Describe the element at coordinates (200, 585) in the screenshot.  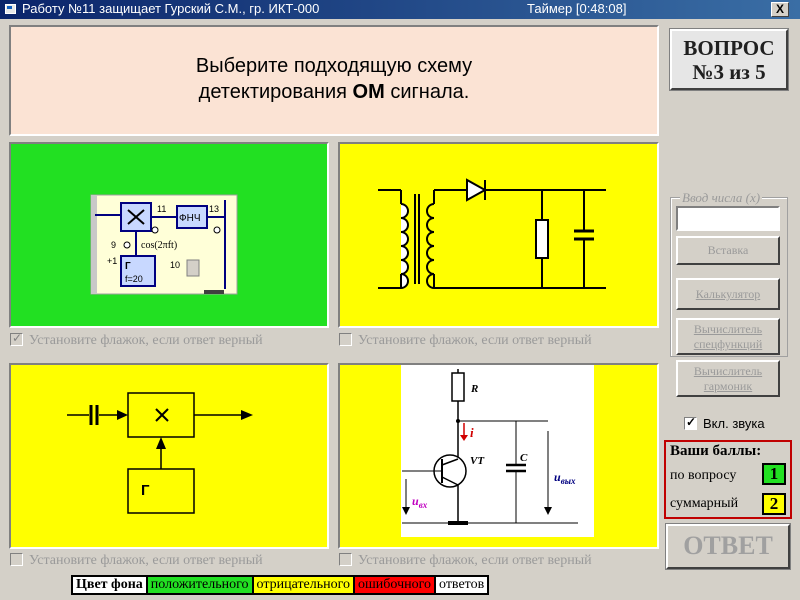
I see `legend-positive: положительного` at that location.